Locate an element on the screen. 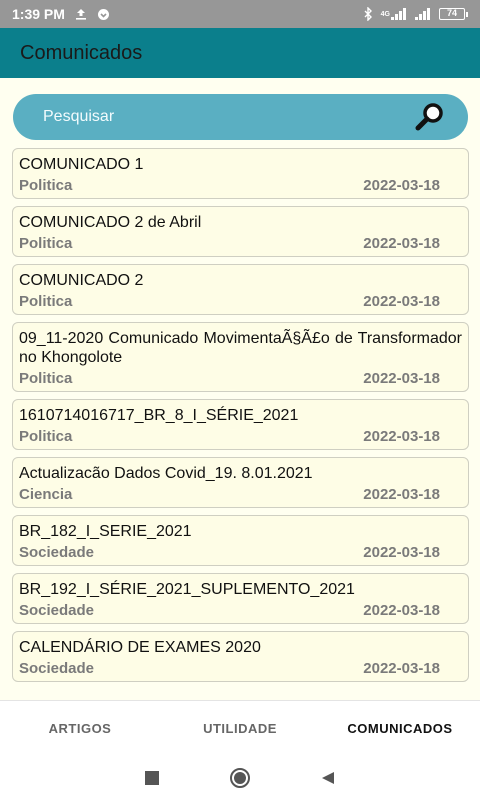 The image size is (480, 800). upload-icon is located at coordinates (81, 14).